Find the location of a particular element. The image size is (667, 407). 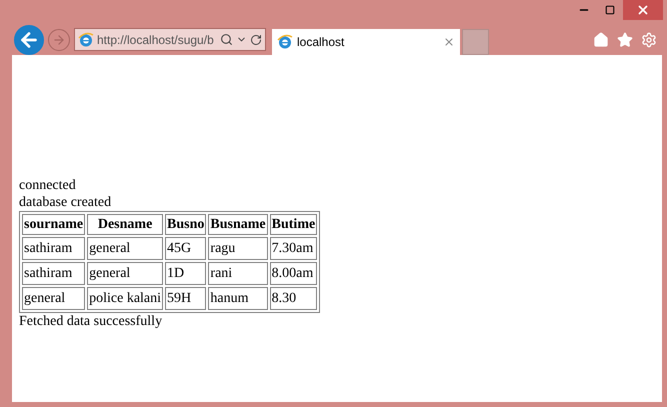

column-header: sourname is located at coordinates (54, 224).